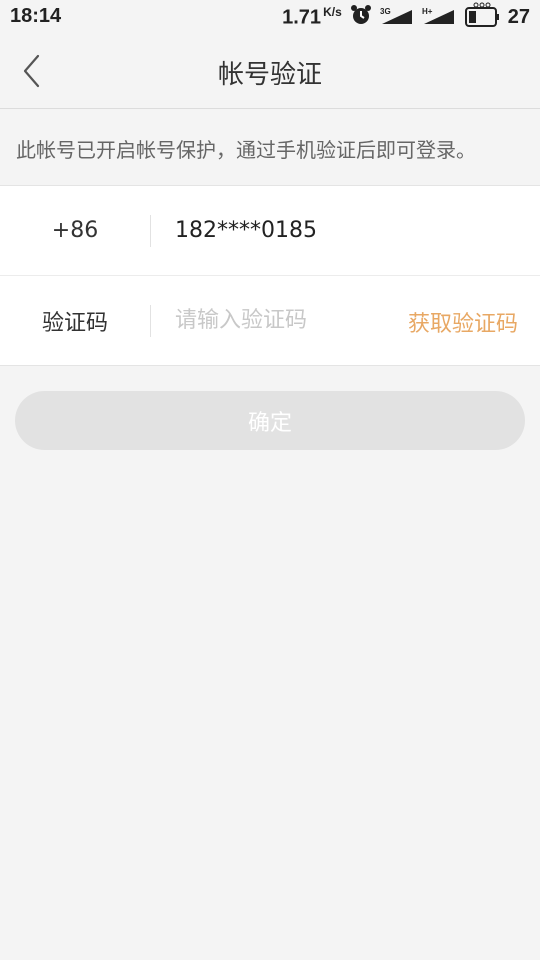  What do you see at coordinates (269, 75) in the screenshot?
I see `page-title: 帐号验证` at bounding box center [269, 75].